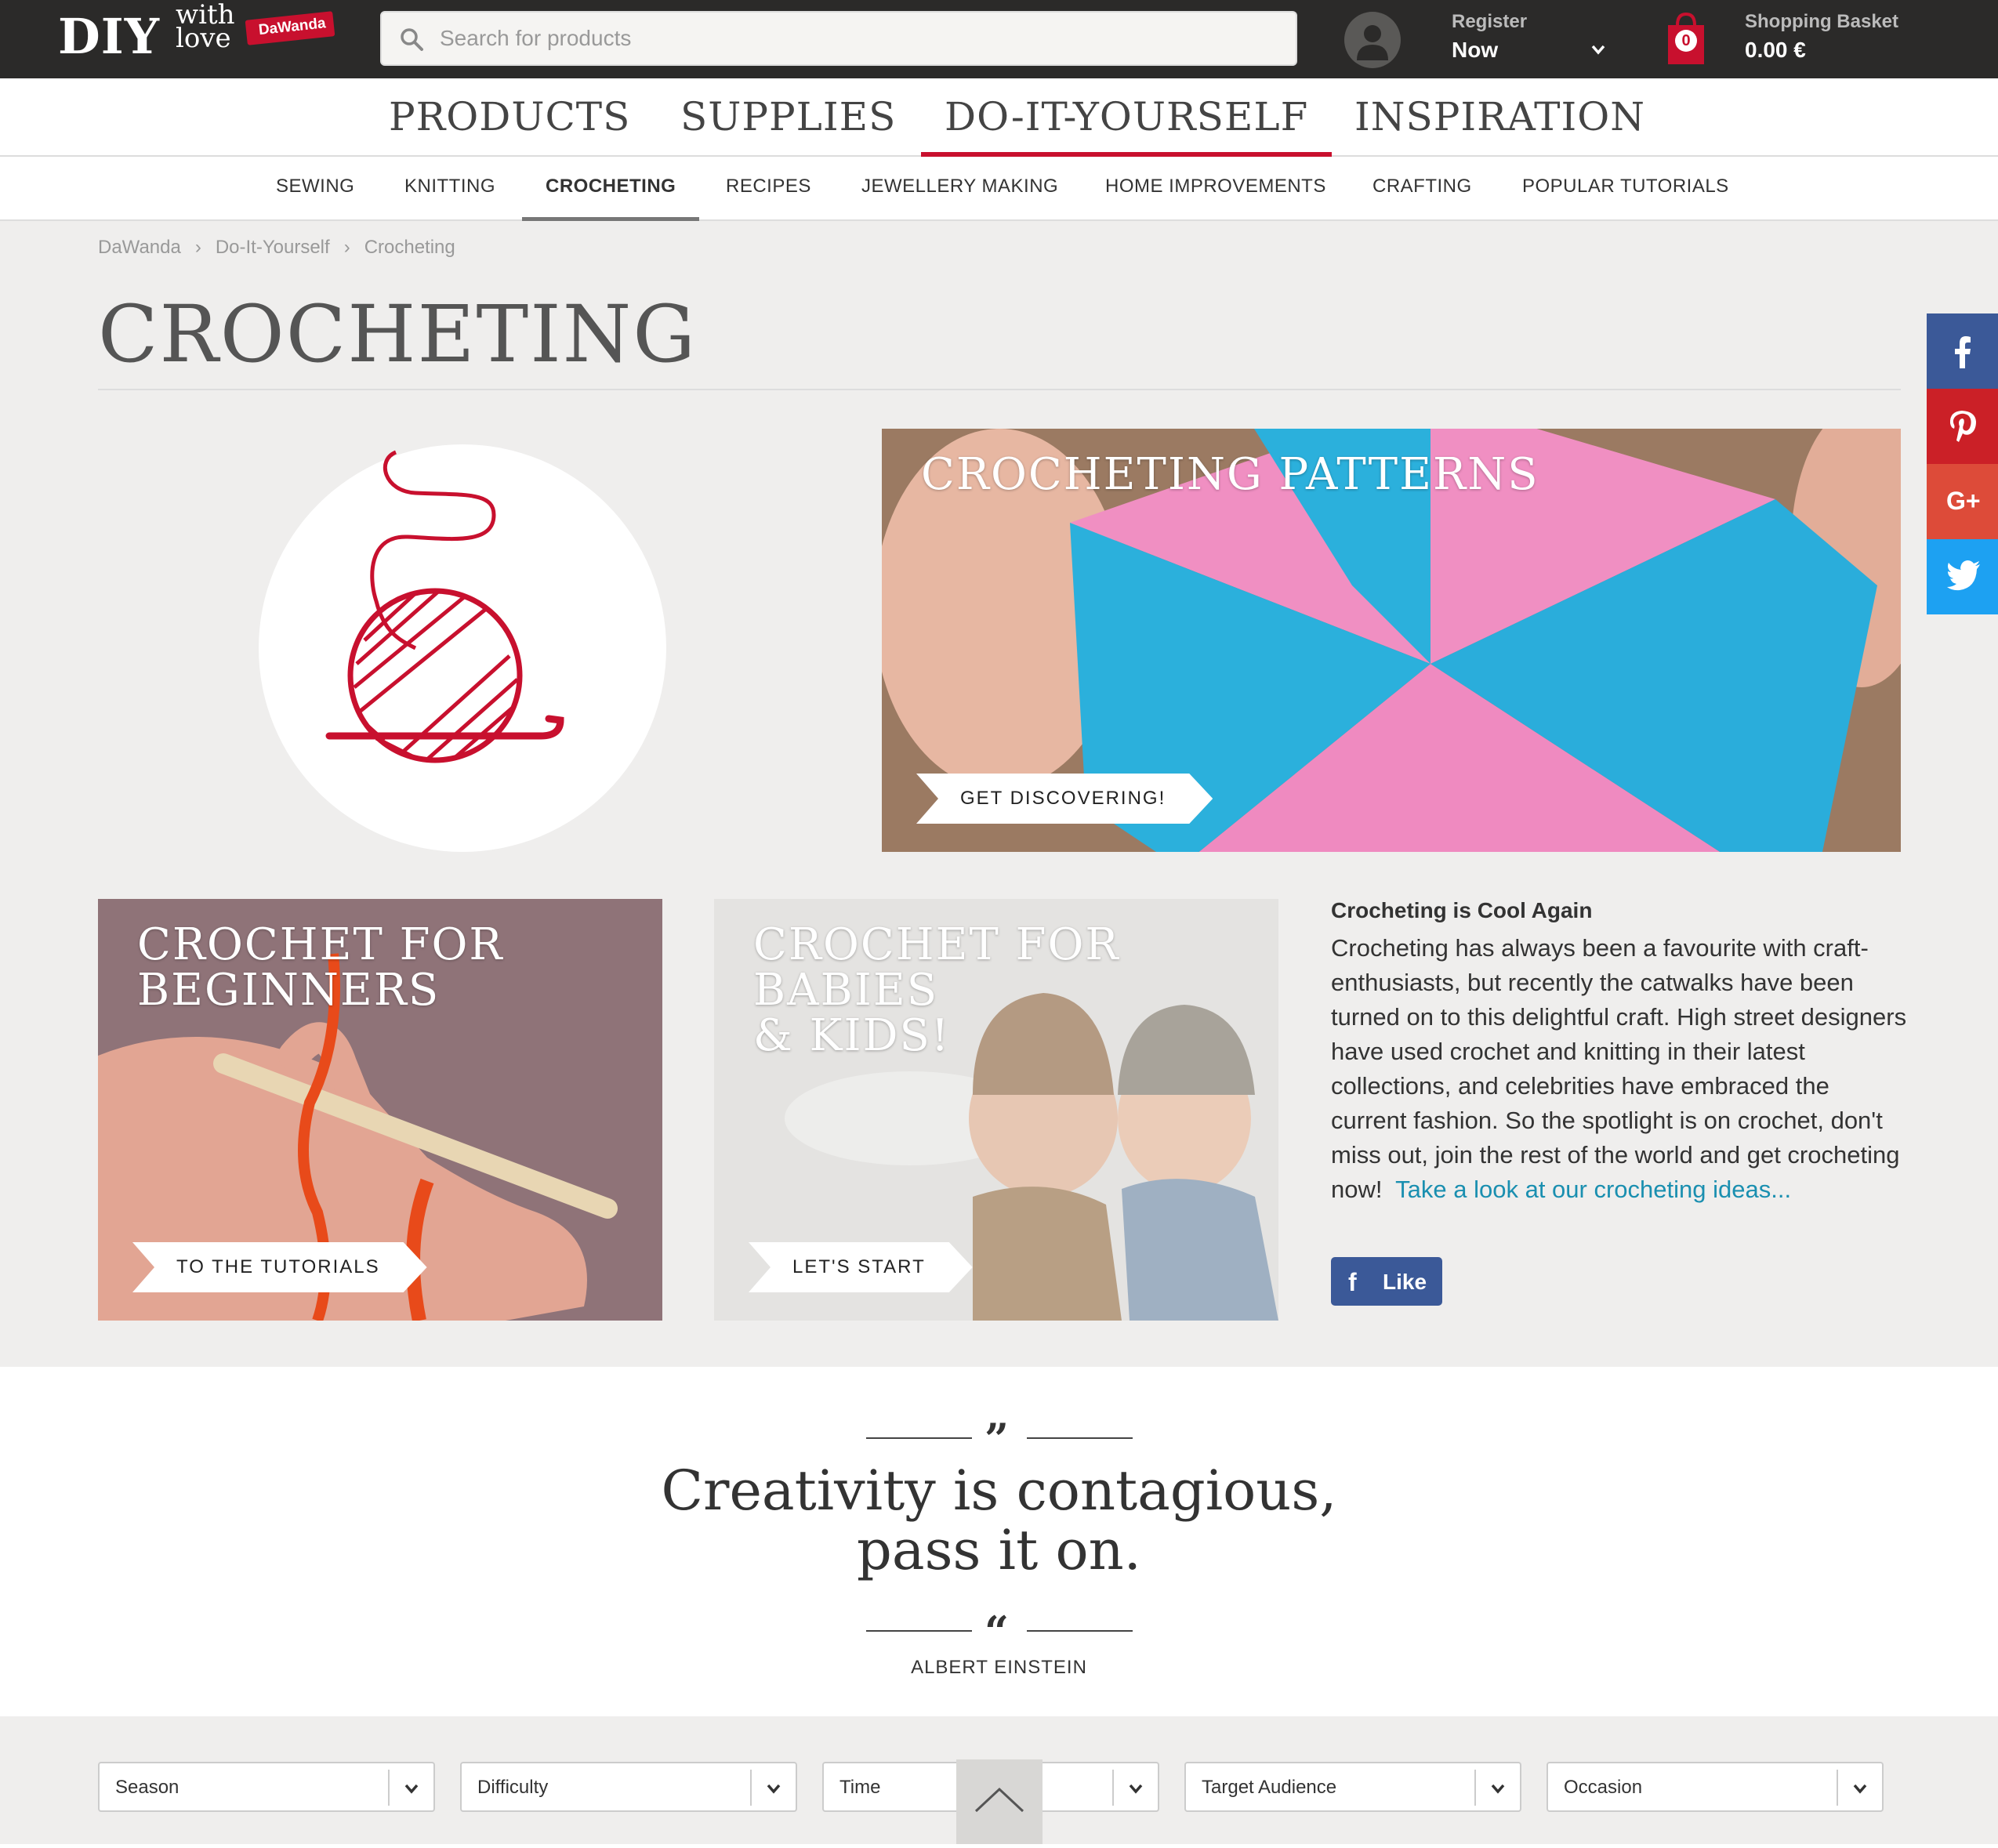 The image size is (1998, 1848). Describe the element at coordinates (320, 967) in the screenshot. I see `tile-title: CROCHET FOR BEGINNERS` at that location.